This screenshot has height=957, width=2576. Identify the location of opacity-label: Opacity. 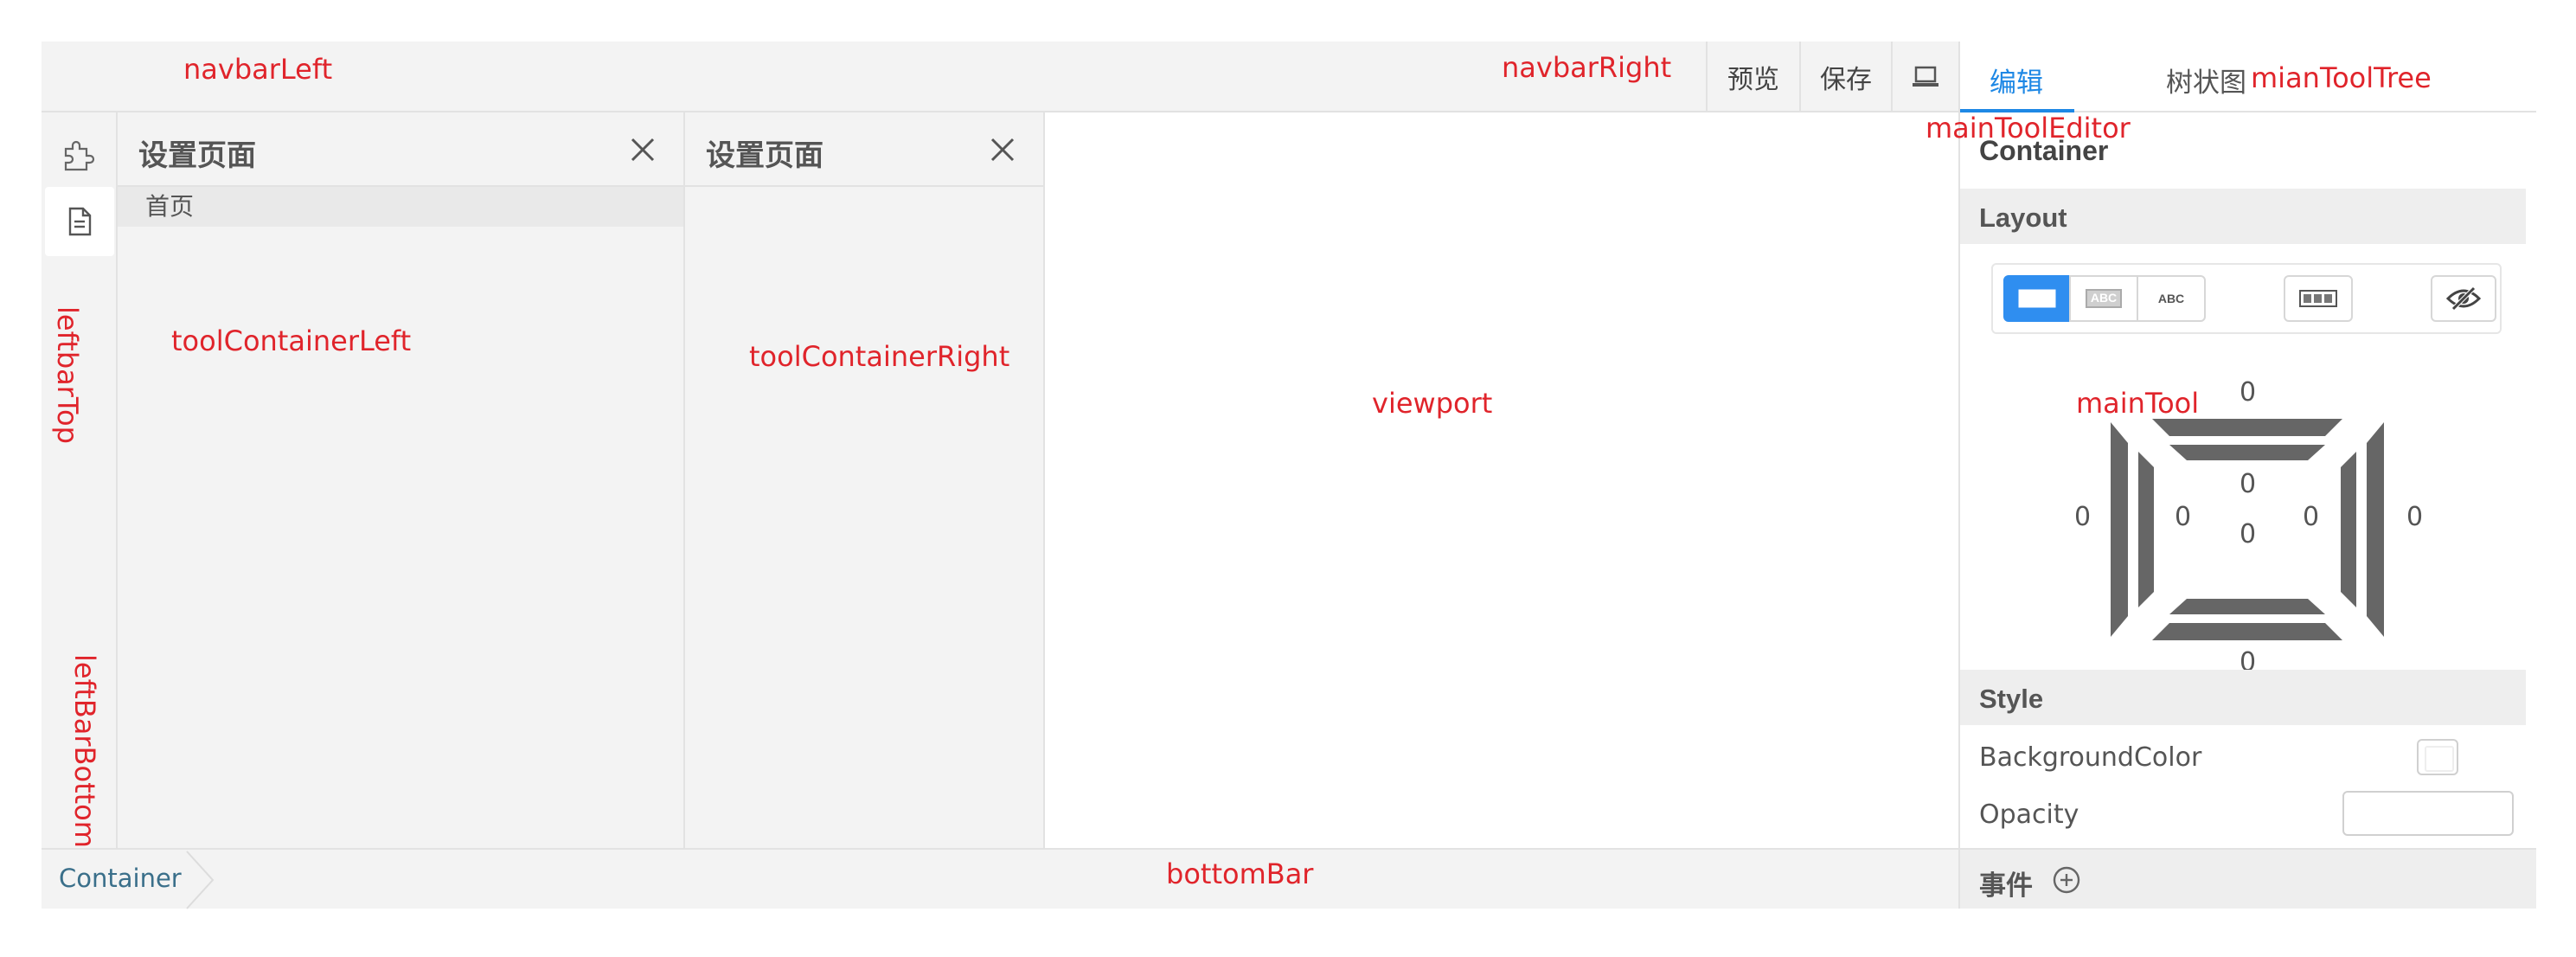
(2029, 815).